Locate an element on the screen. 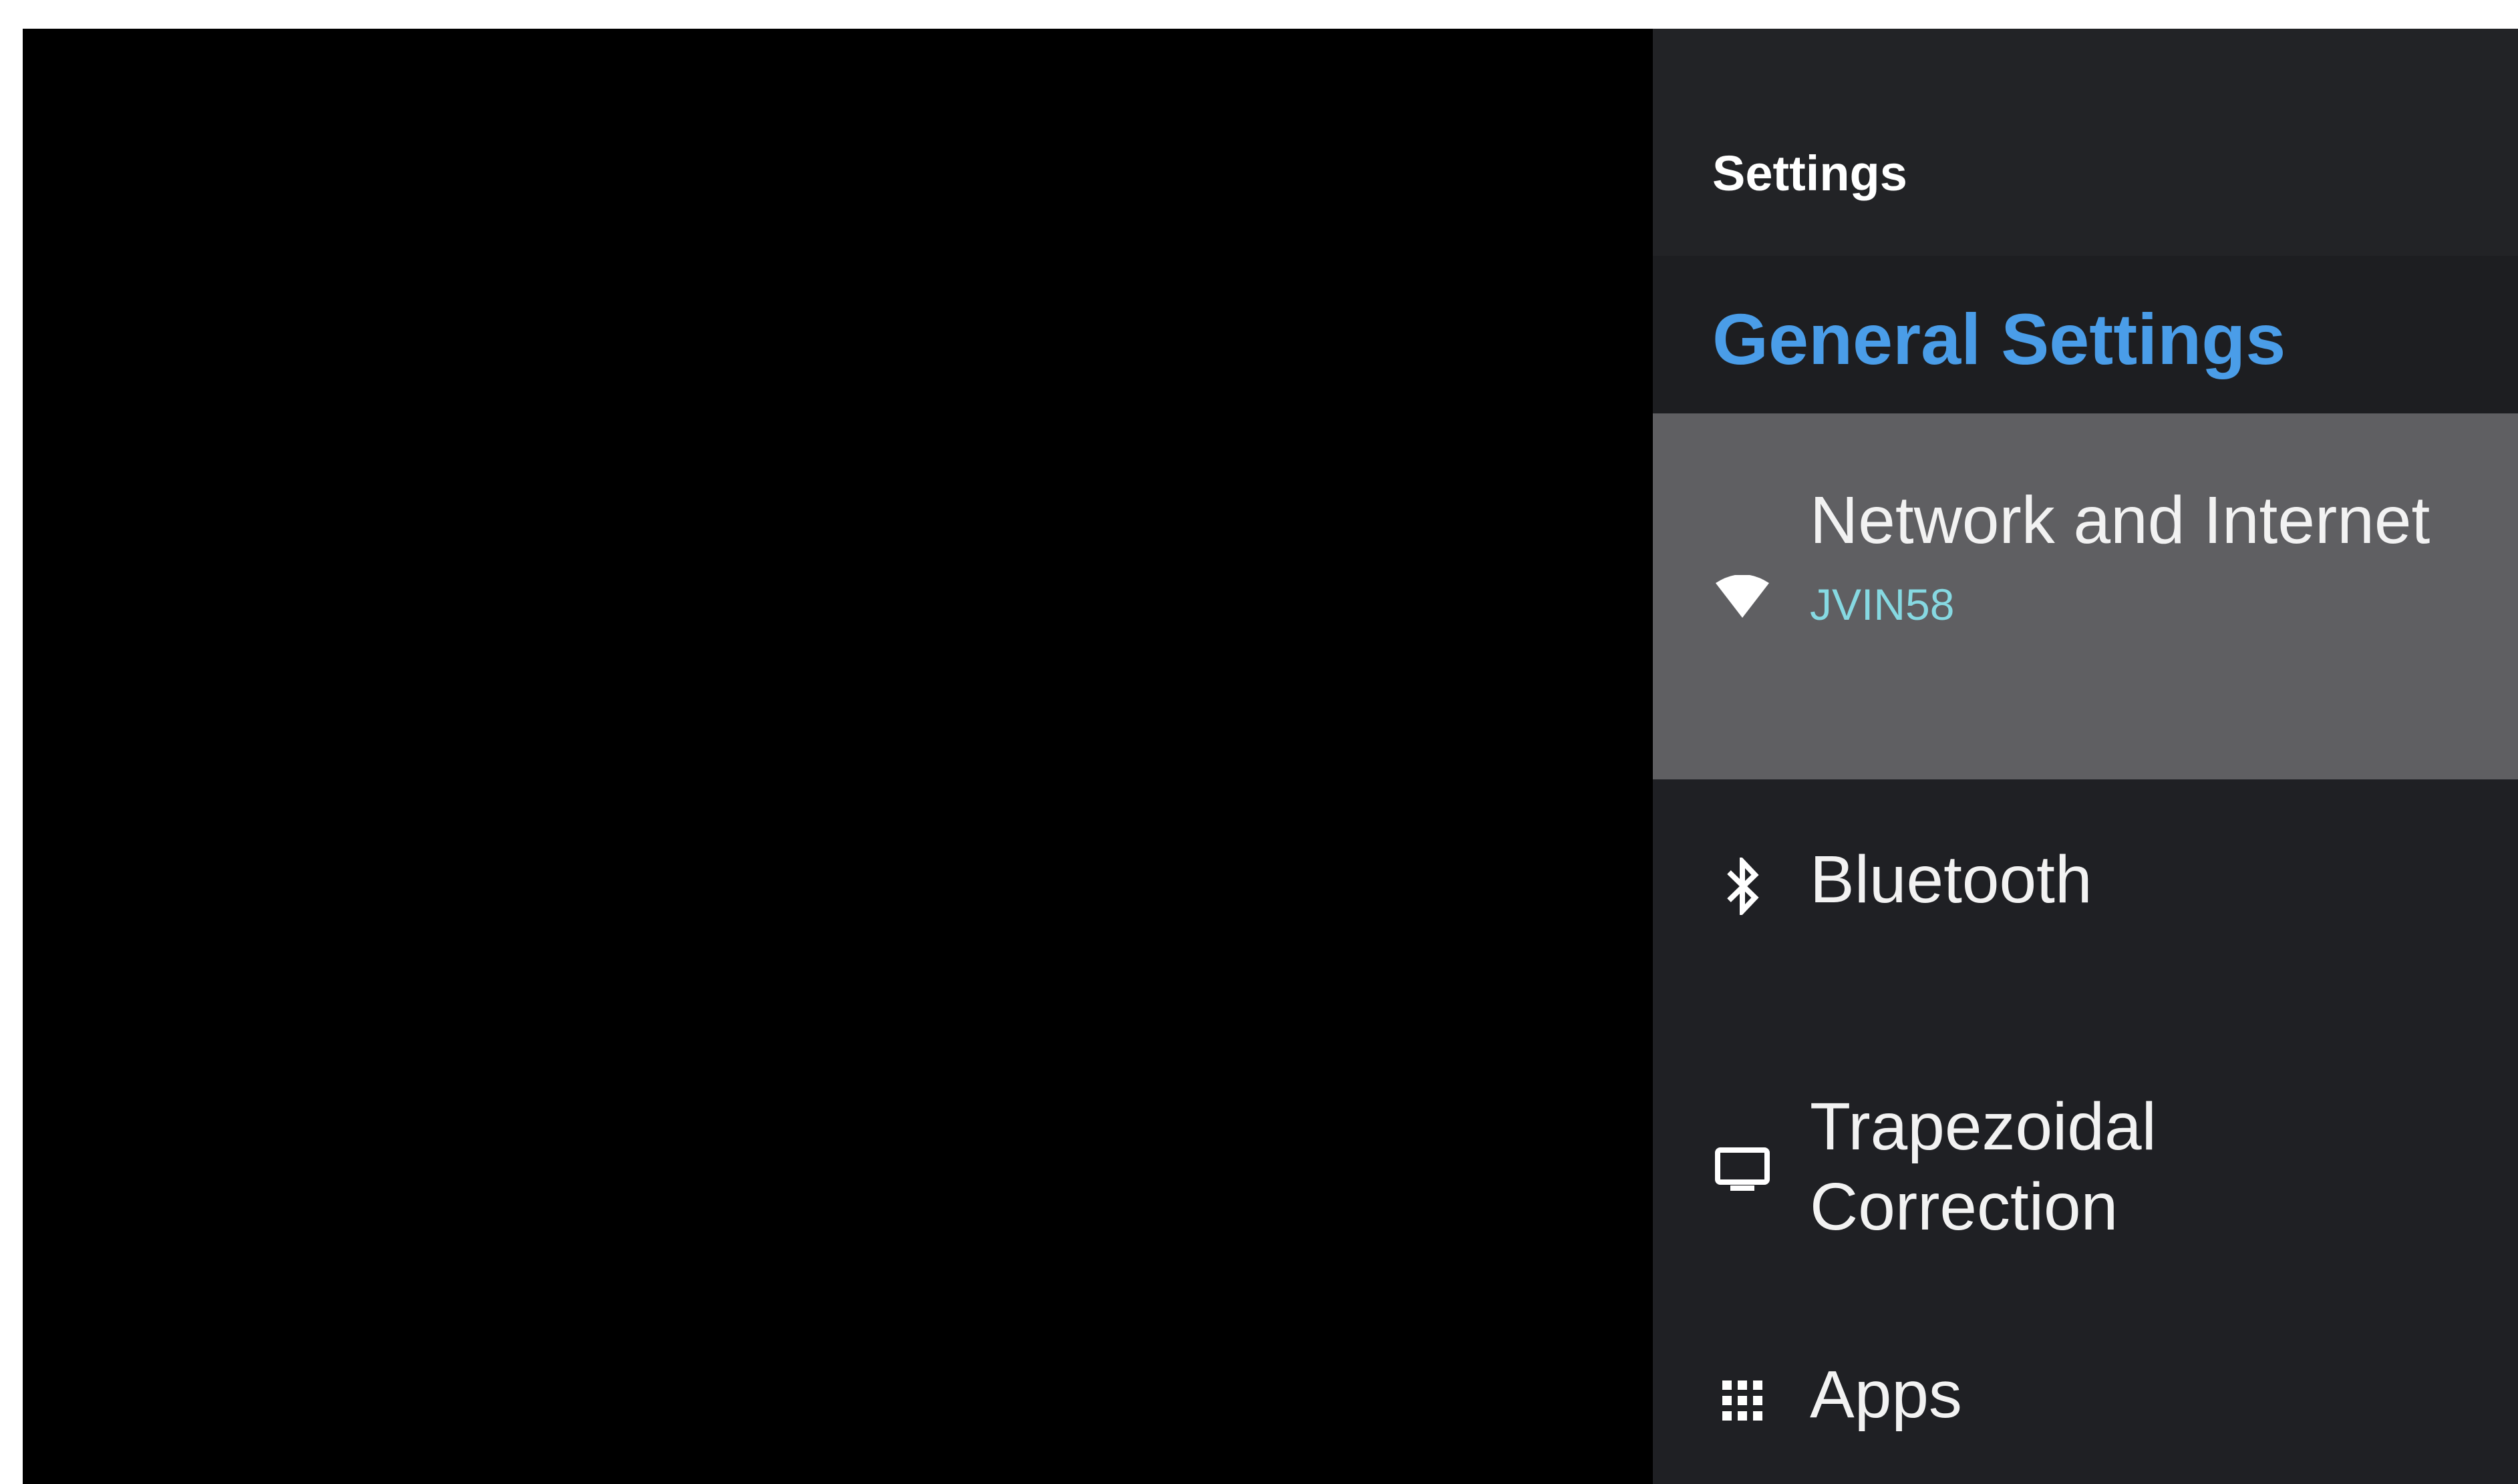 The width and height of the screenshot is (2518, 1484). wifi-icon is located at coordinates (1742, 596).